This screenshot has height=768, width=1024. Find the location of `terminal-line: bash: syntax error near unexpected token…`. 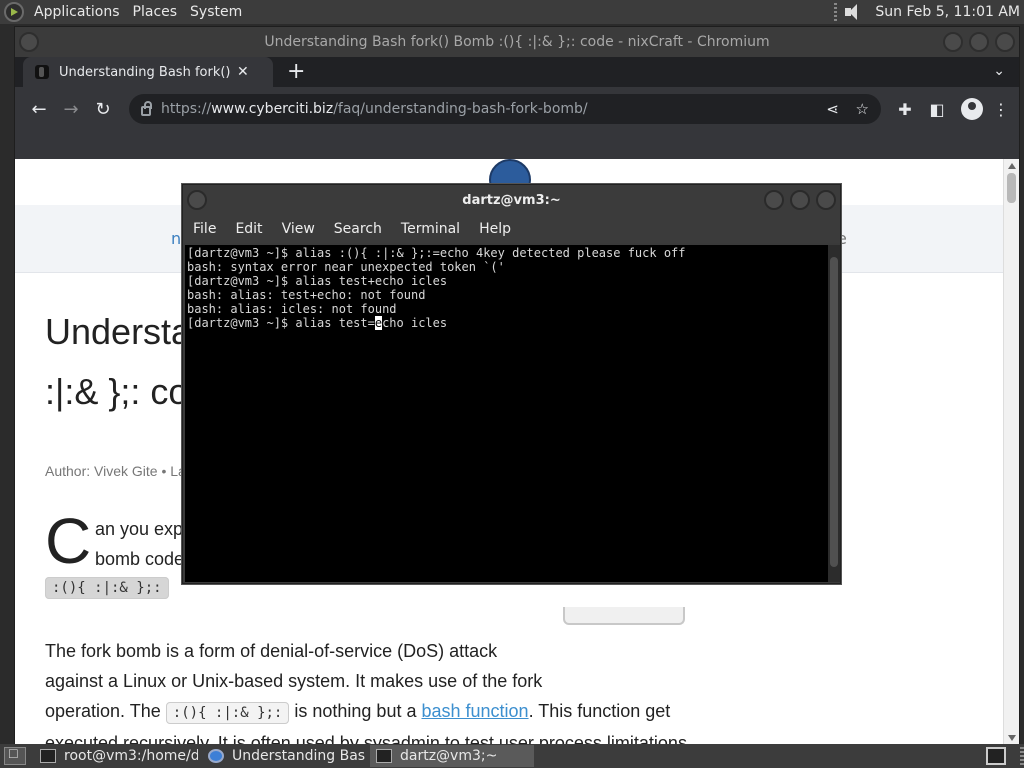

terminal-line: bash: syntax error near unexpected token… is located at coordinates (346, 267).